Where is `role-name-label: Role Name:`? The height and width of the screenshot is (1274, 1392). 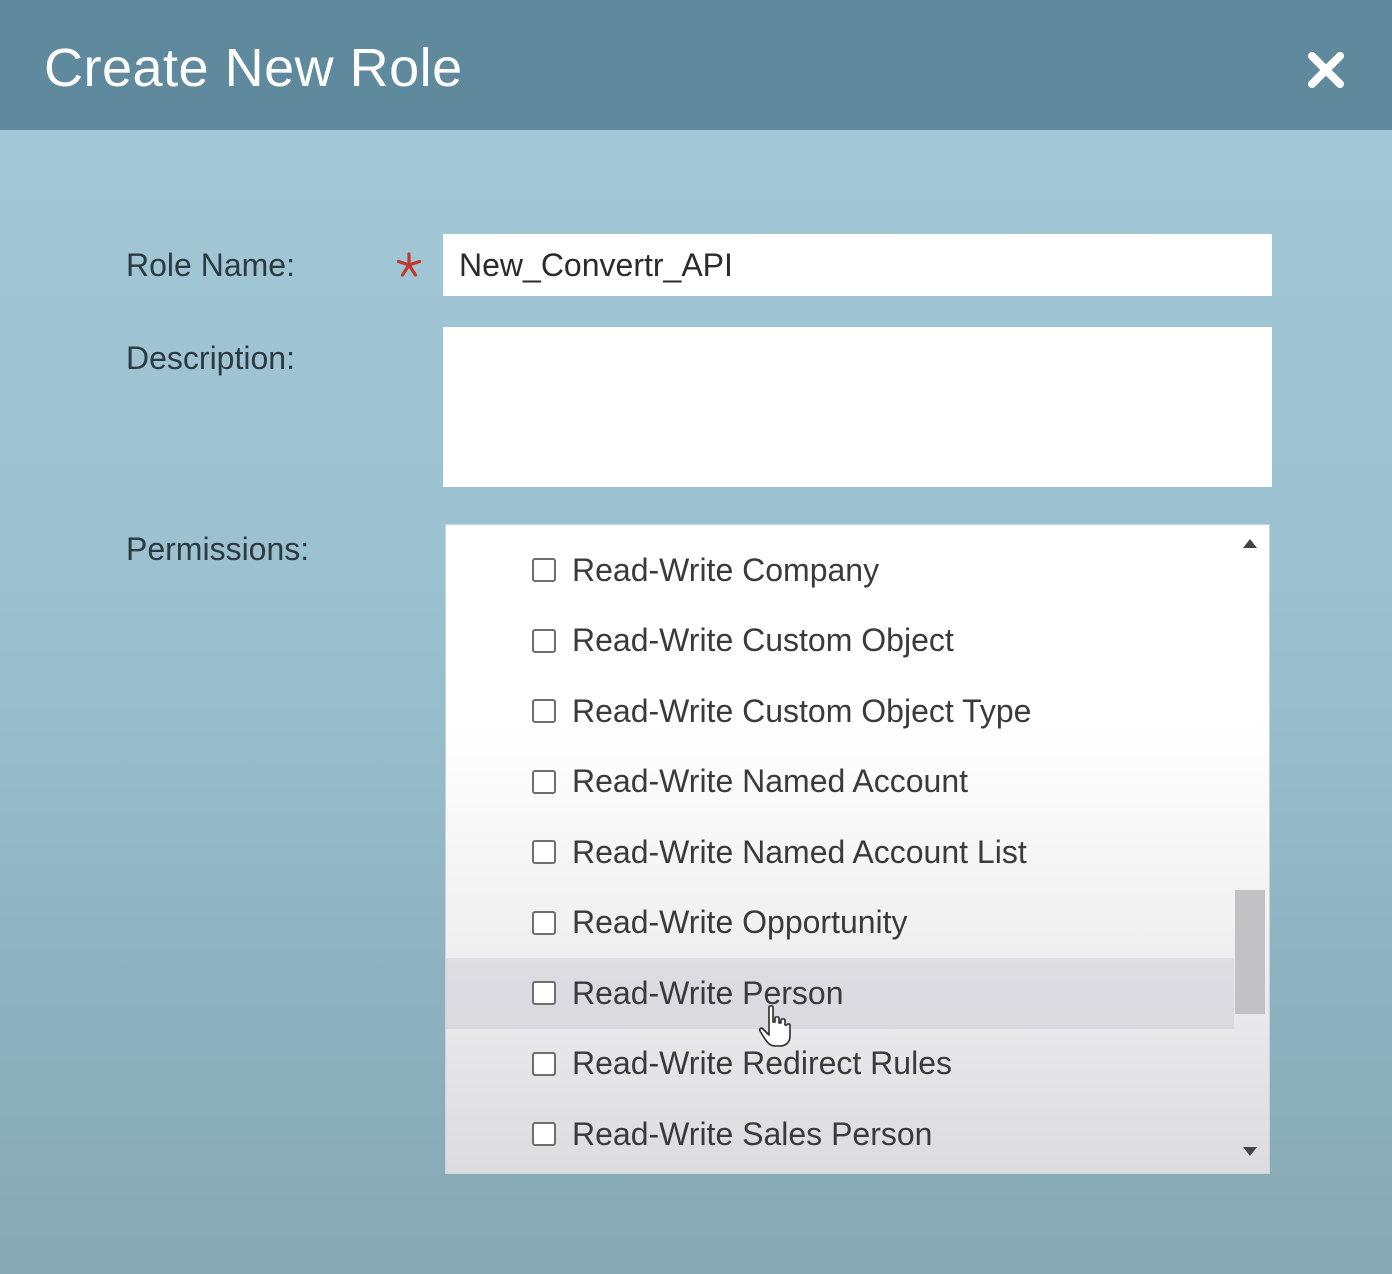 role-name-label: Role Name: is located at coordinates (210, 265).